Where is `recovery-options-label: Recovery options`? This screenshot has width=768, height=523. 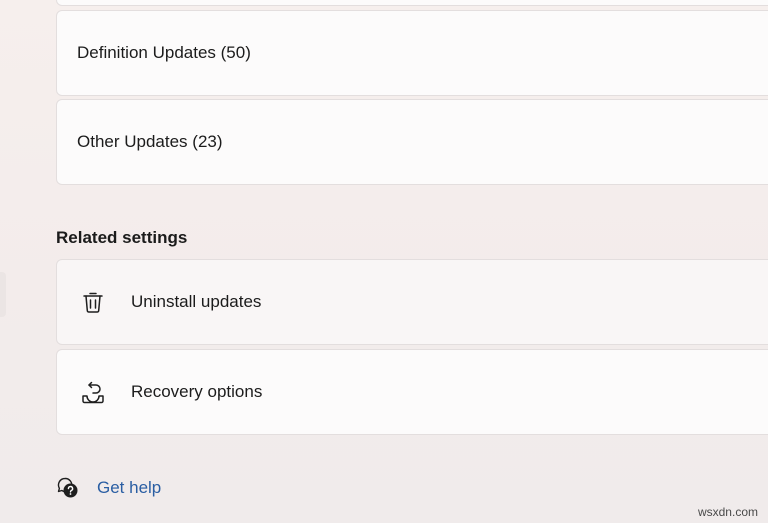
recovery-options-label: Recovery options is located at coordinates (197, 391).